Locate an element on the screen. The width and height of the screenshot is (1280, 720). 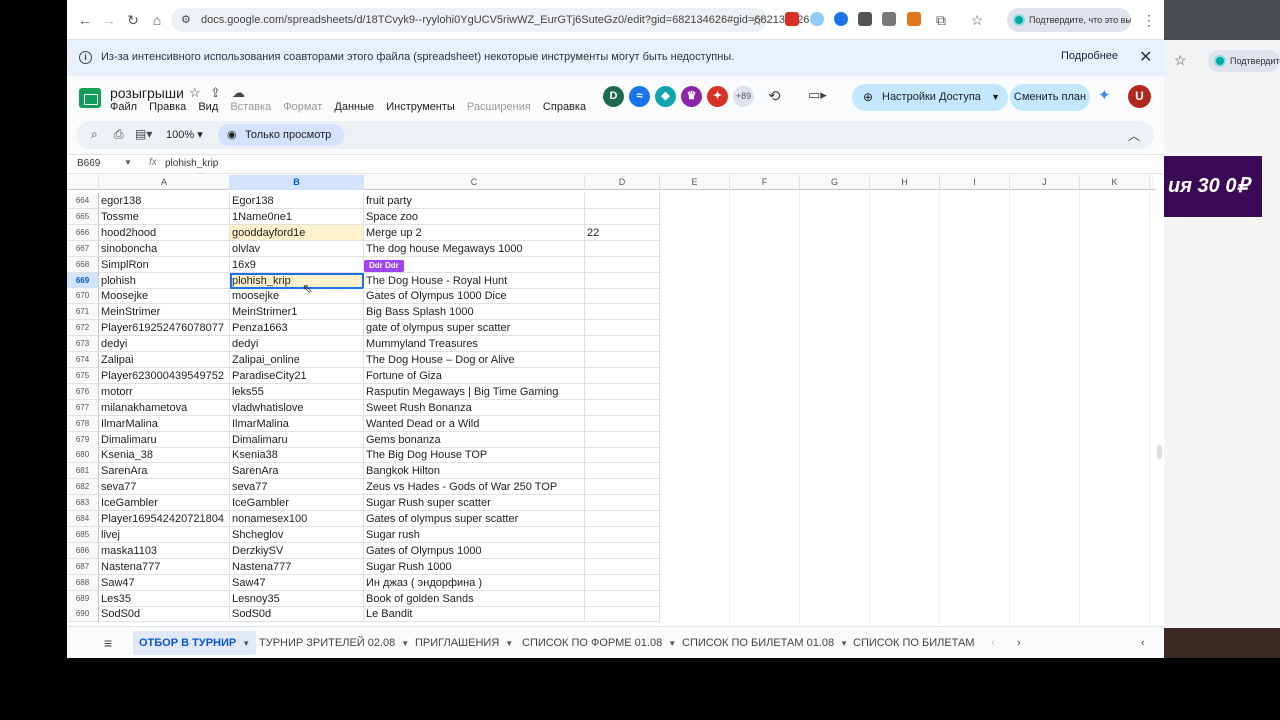
cell-a: sinoboncha is located at coordinates (164, 248).